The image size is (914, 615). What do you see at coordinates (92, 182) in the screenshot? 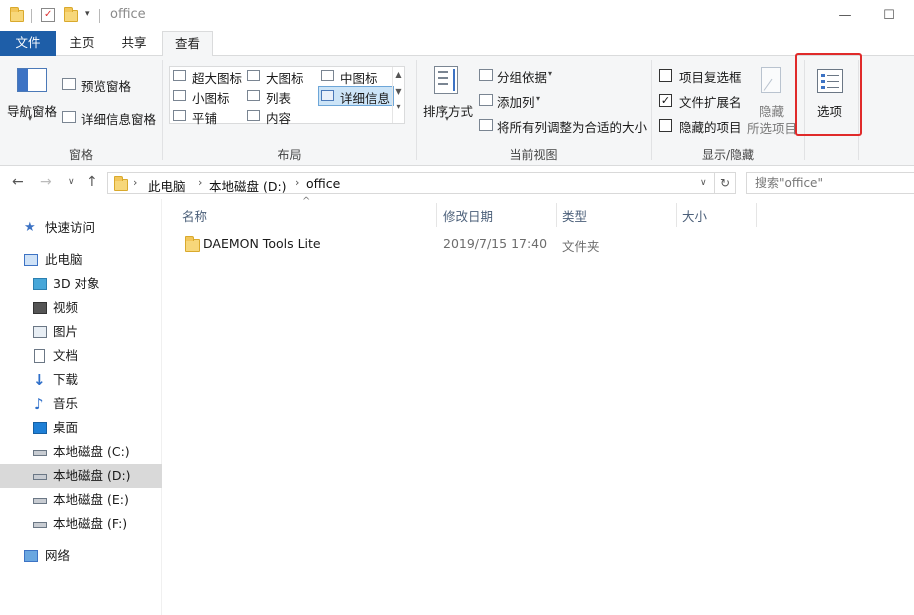
I see `up-arrow-icon: ↑` at bounding box center [92, 182].